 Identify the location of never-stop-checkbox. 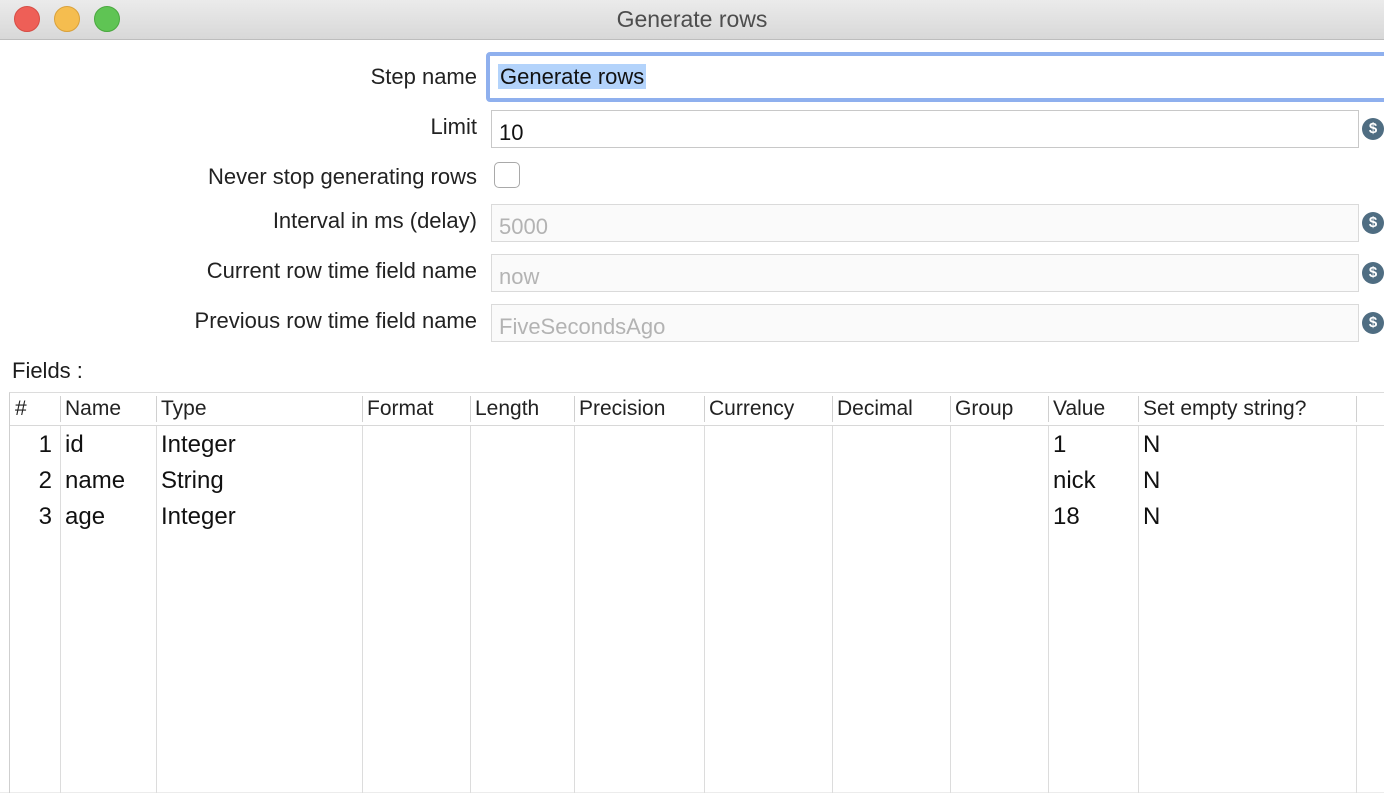
(507, 175).